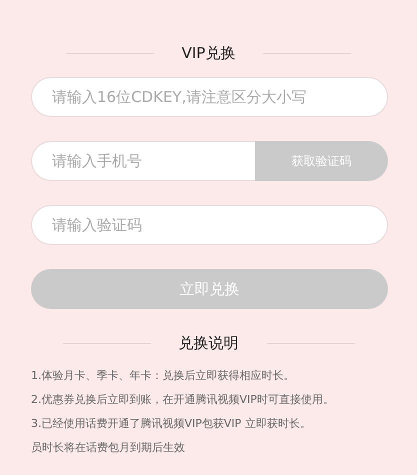  What do you see at coordinates (143, 161) in the screenshot?
I see `input-field: 请输入手机号` at bounding box center [143, 161].